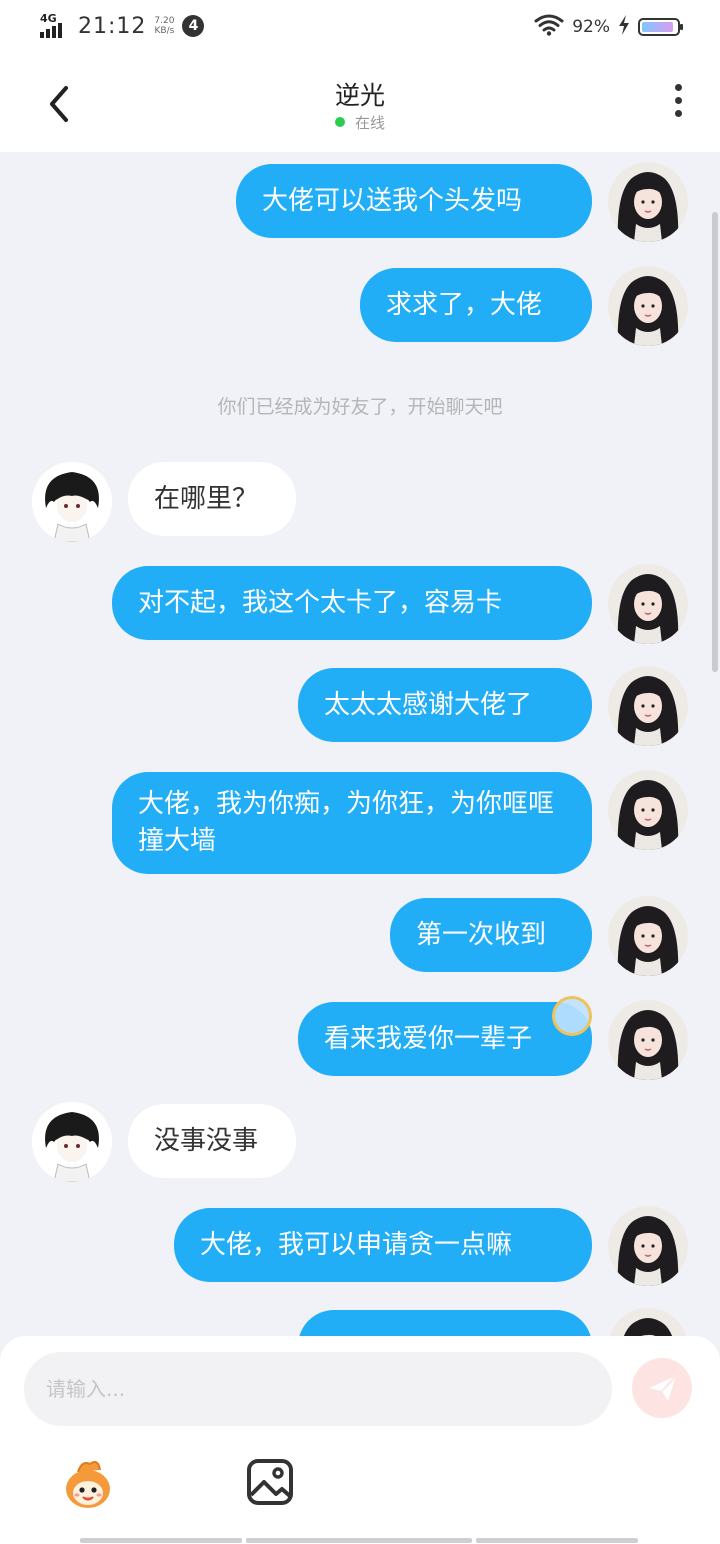 This screenshot has height=1544, width=720. Describe the element at coordinates (445, 1323) in the screenshot. I see `outgoing-message-bubble` at that location.